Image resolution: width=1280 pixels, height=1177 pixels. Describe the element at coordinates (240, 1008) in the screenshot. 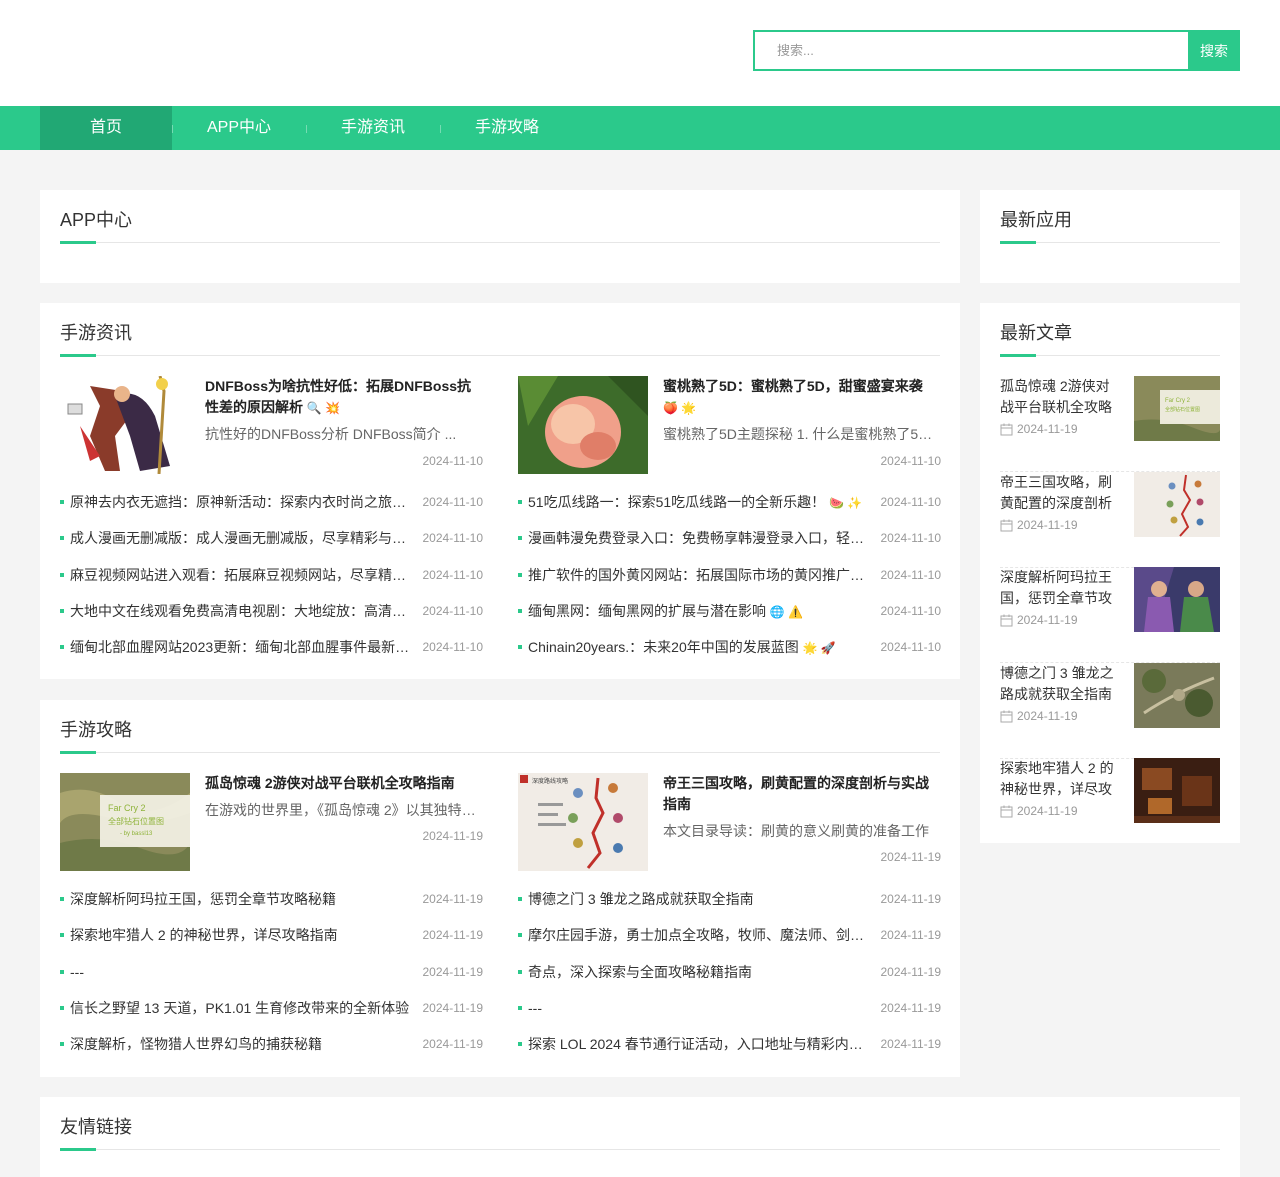

I see `list-item-title: 信长之野望 13 天道，PK1.01 生育修改带来的全新体验` at that location.